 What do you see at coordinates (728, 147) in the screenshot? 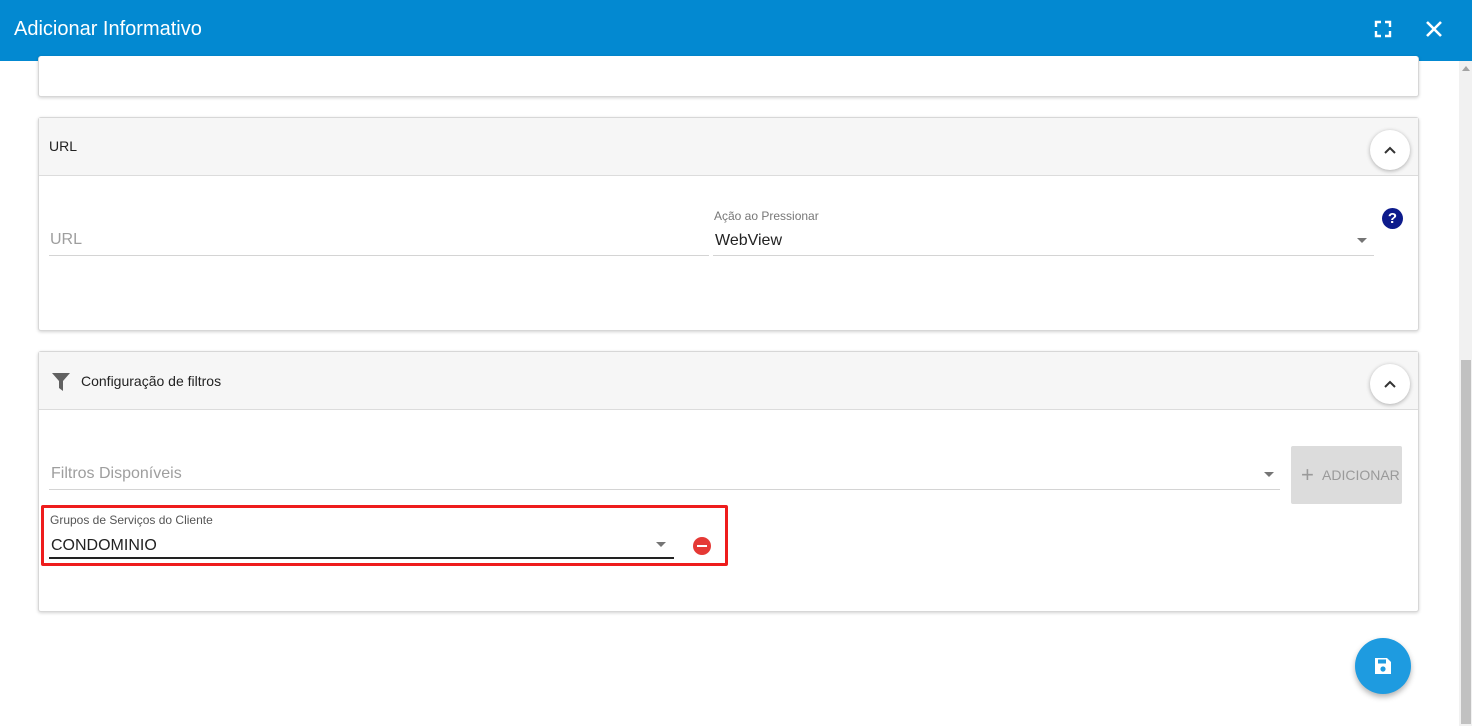
I see `url-section-header: URL` at bounding box center [728, 147].